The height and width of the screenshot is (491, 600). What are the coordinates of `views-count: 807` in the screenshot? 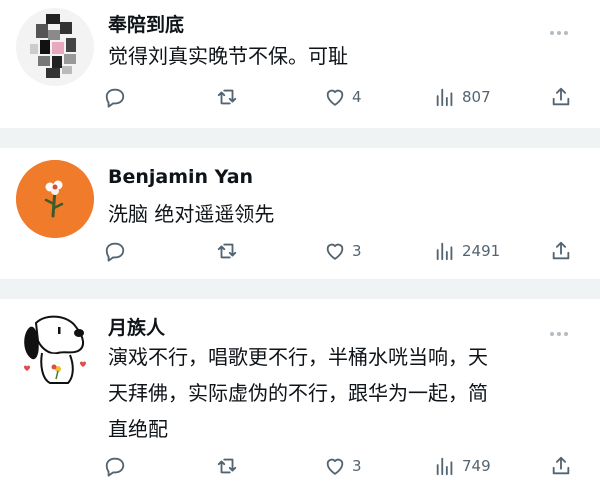 It's located at (476, 97).